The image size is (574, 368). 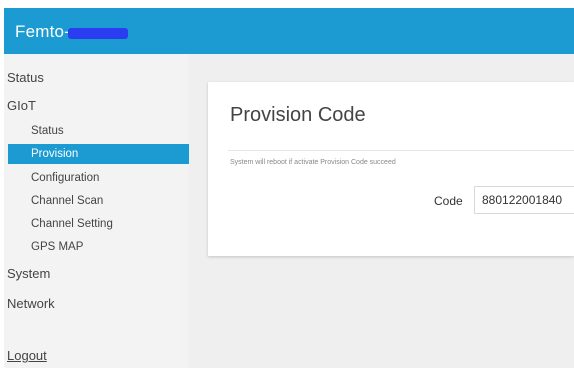 I want to click on sidebar-subitem-channel-scan: Channel Scan, so click(x=98, y=201).